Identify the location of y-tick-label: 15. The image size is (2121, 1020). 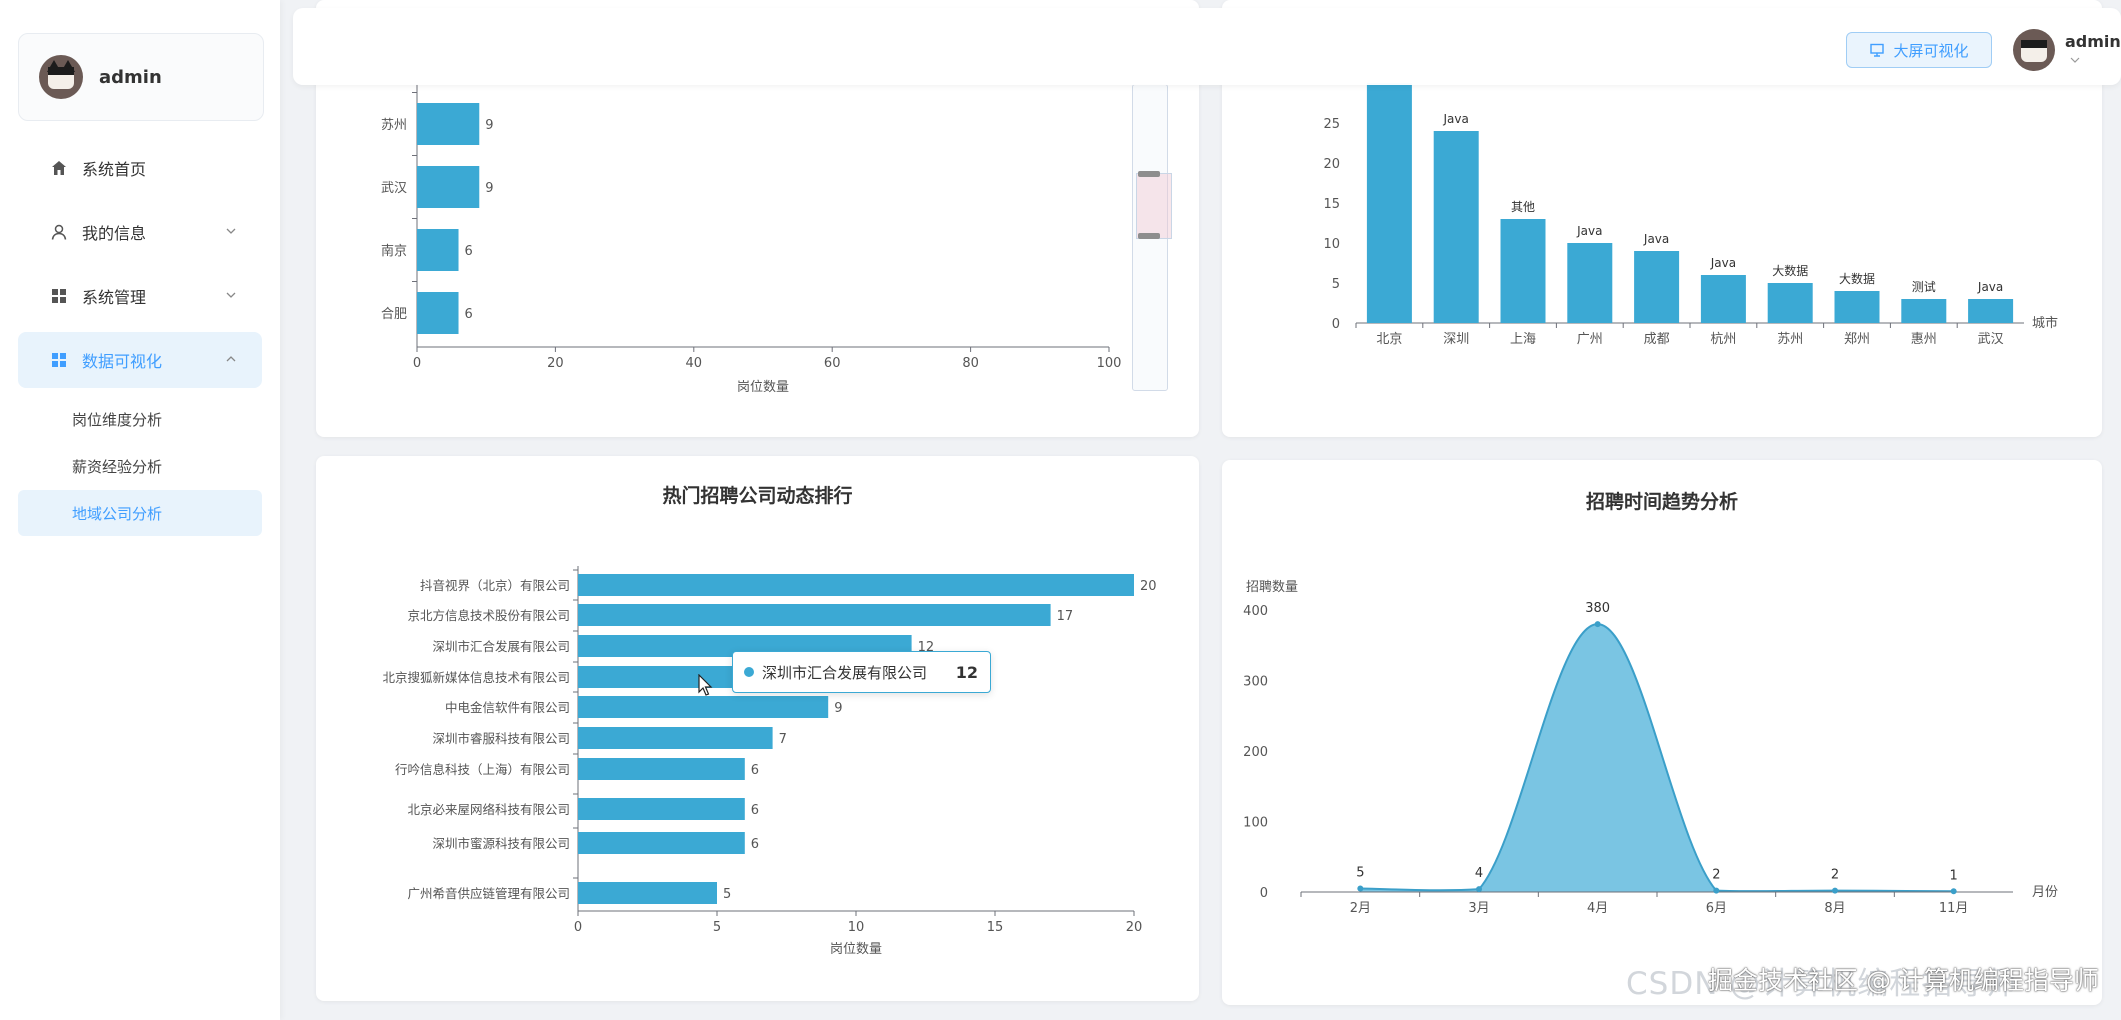
(1331, 204).